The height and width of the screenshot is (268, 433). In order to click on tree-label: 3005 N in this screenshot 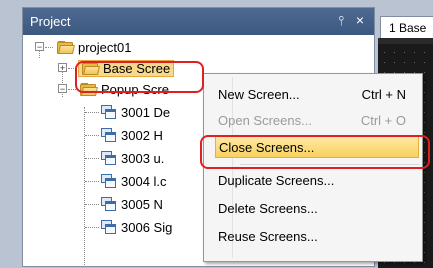, I will do `click(142, 204)`.